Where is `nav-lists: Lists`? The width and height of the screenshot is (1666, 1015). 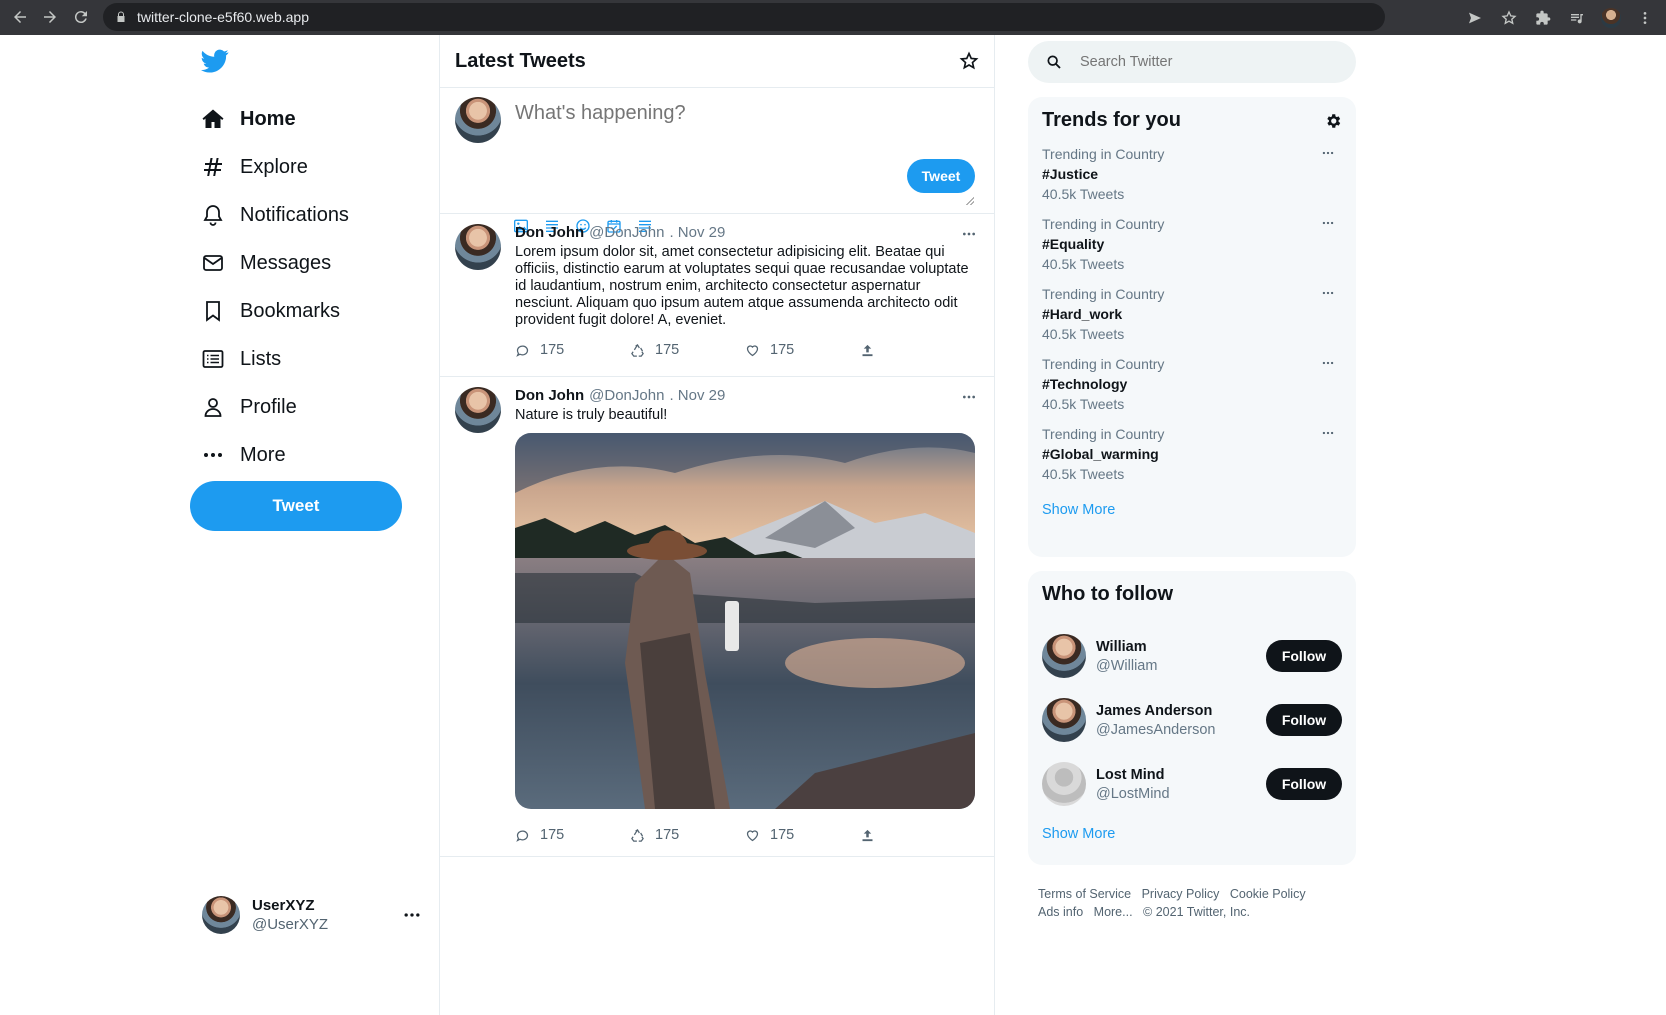 nav-lists: Lists is located at coordinates (315, 359).